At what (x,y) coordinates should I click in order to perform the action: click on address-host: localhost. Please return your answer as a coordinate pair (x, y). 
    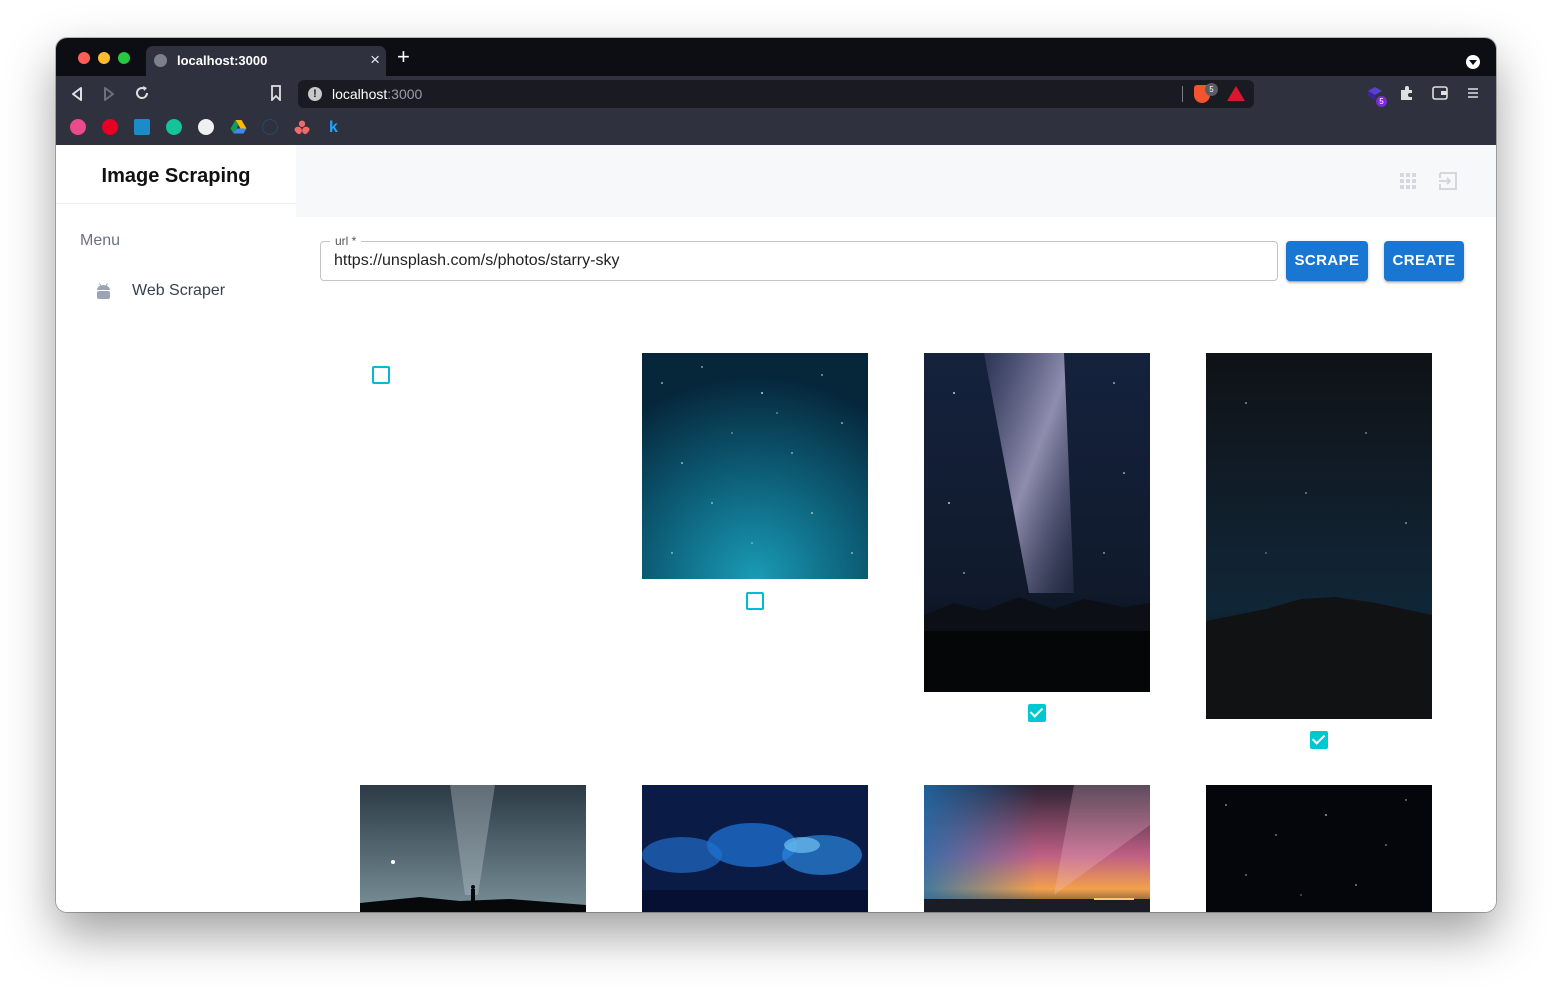
    Looking at the image, I should click on (360, 94).